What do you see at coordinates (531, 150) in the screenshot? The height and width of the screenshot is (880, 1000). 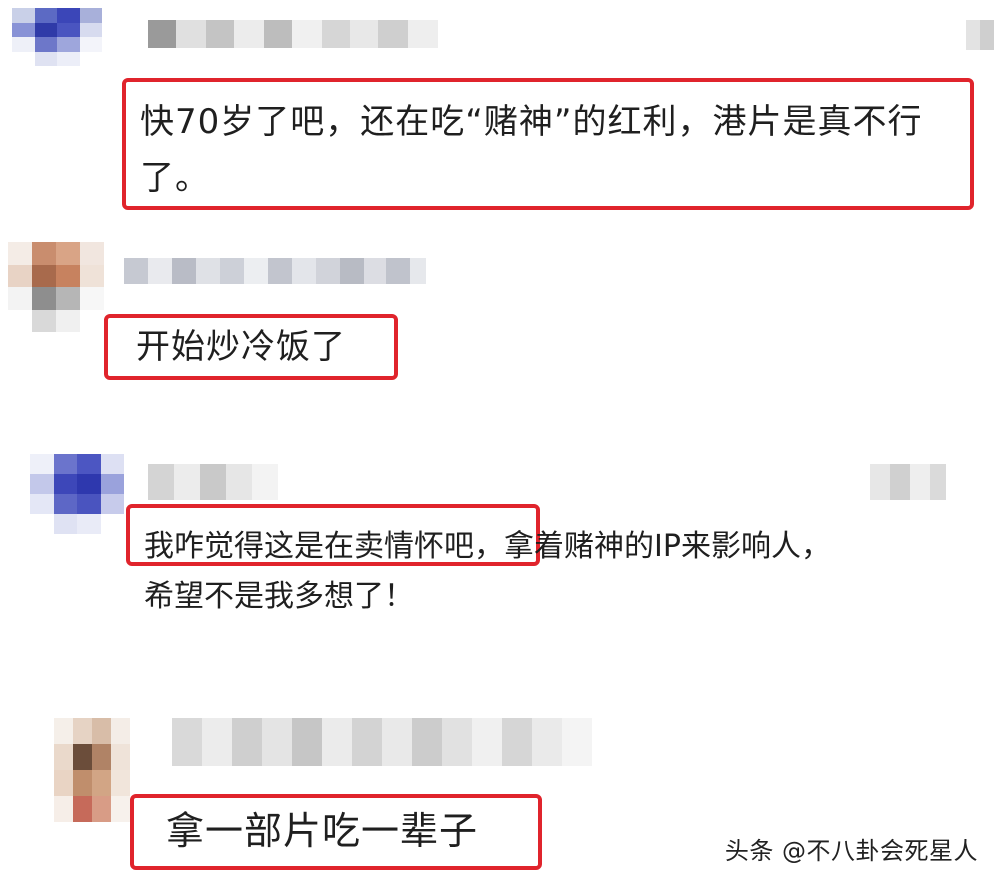 I see `comment-text: 快70岁了吧，还在吃“赌神”的红利，港片是真不行 了。` at bounding box center [531, 150].